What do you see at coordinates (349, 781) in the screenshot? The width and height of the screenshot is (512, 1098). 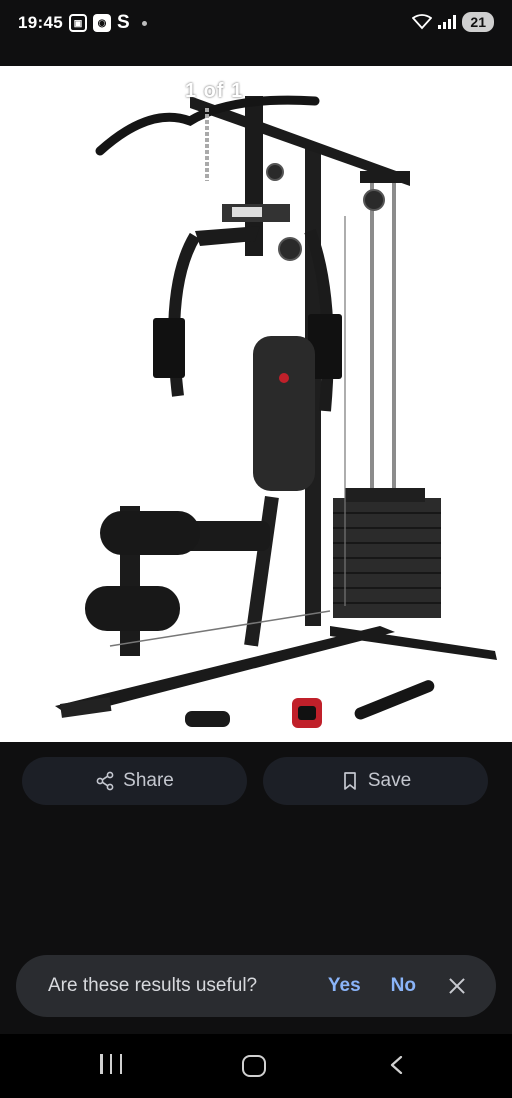 I see `bookmark-icon` at bounding box center [349, 781].